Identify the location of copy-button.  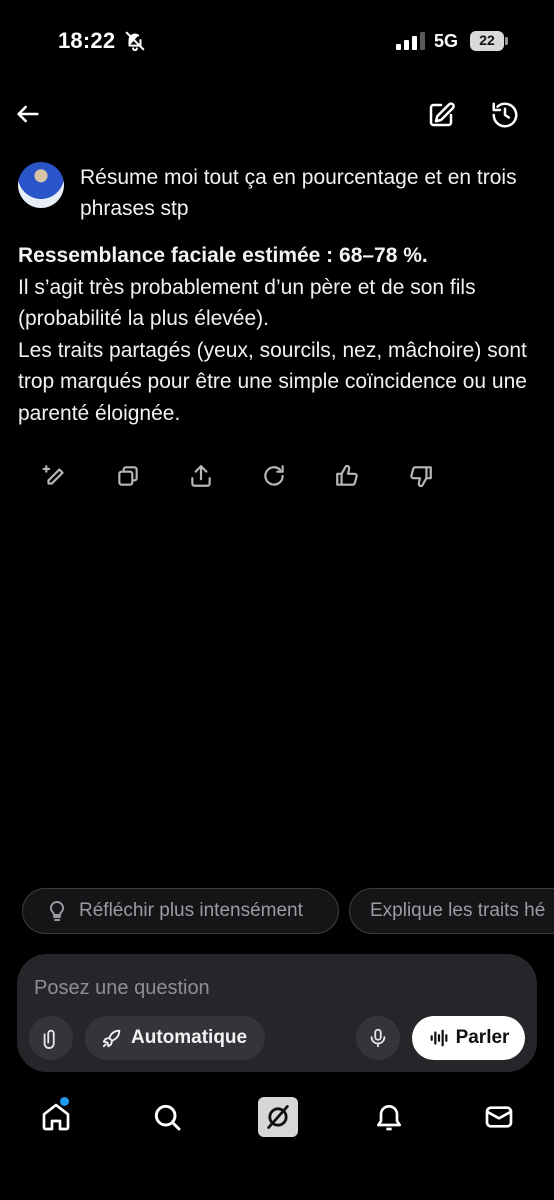
(128, 476).